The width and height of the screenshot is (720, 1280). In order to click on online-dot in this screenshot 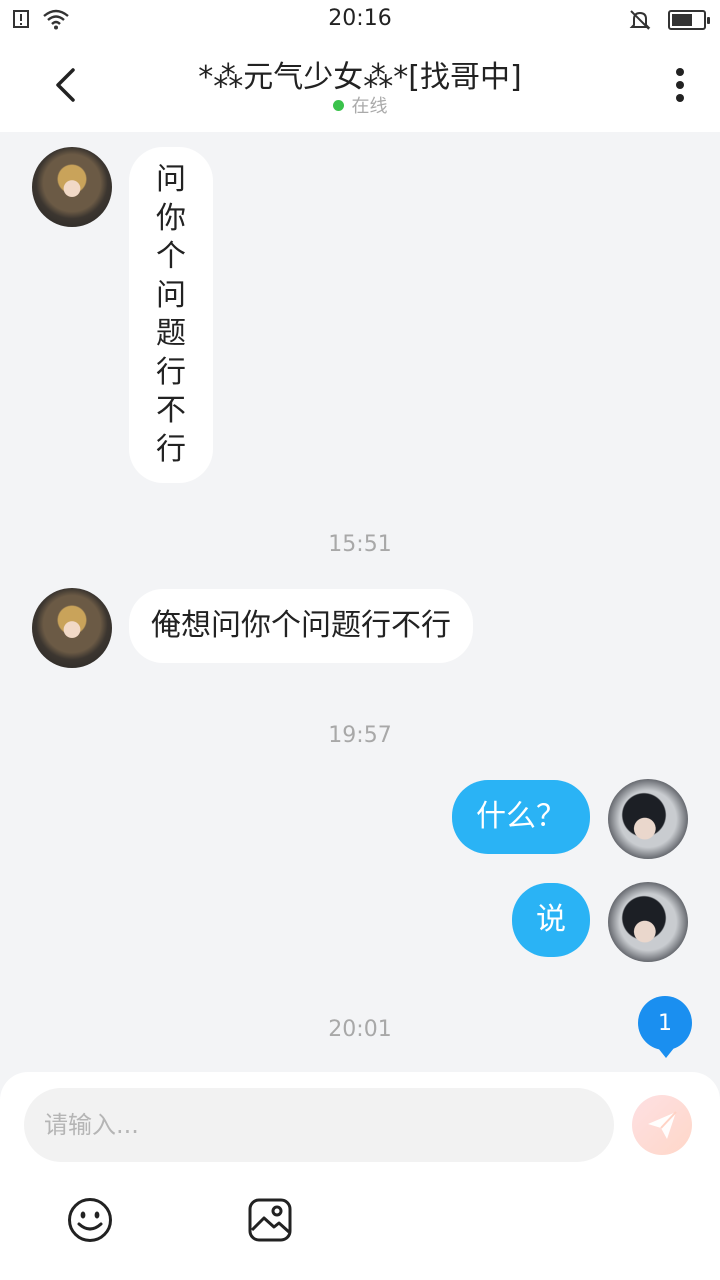, I will do `click(338, 105)`.